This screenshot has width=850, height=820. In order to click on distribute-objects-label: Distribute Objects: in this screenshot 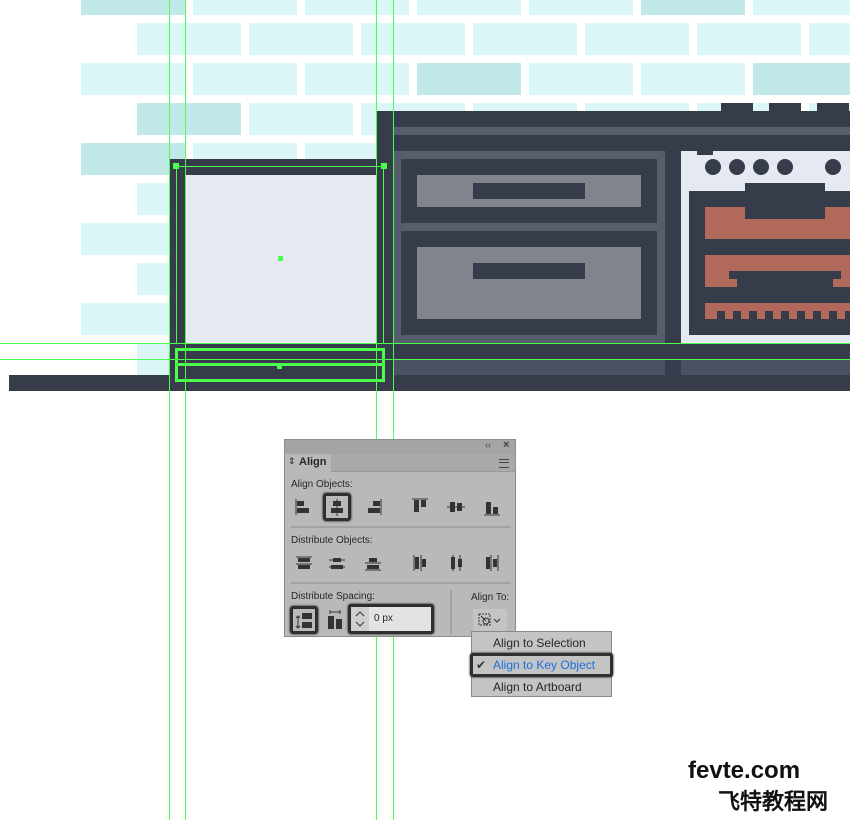, I will do `click(332, 540)`.